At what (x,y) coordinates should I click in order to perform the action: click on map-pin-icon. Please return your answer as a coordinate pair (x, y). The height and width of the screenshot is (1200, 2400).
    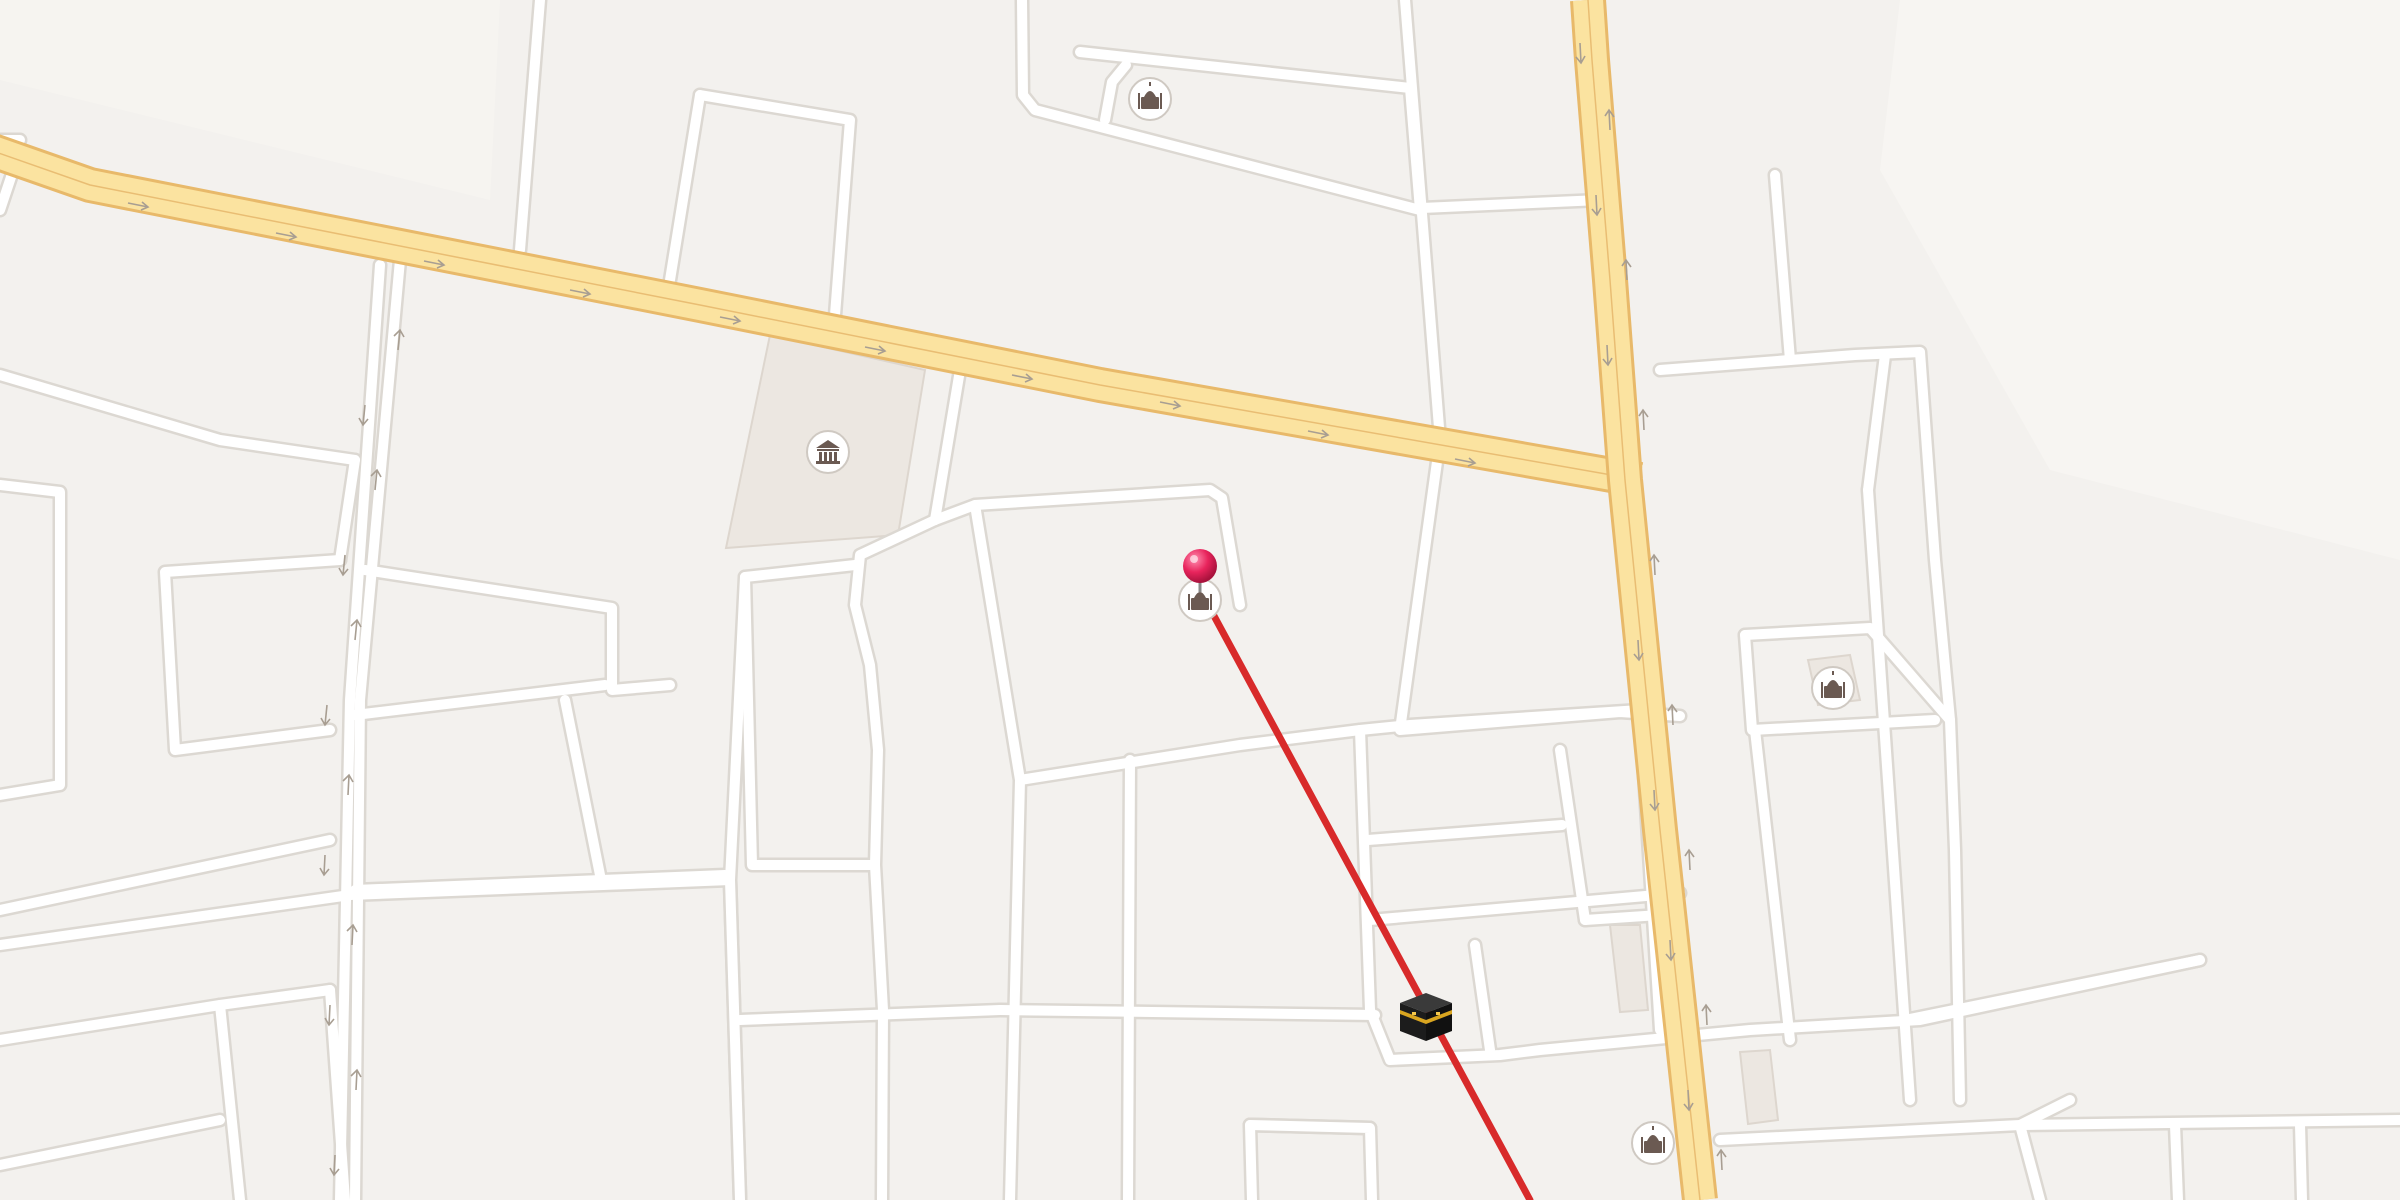
    Looking at the image, I should click on (1200, 566).